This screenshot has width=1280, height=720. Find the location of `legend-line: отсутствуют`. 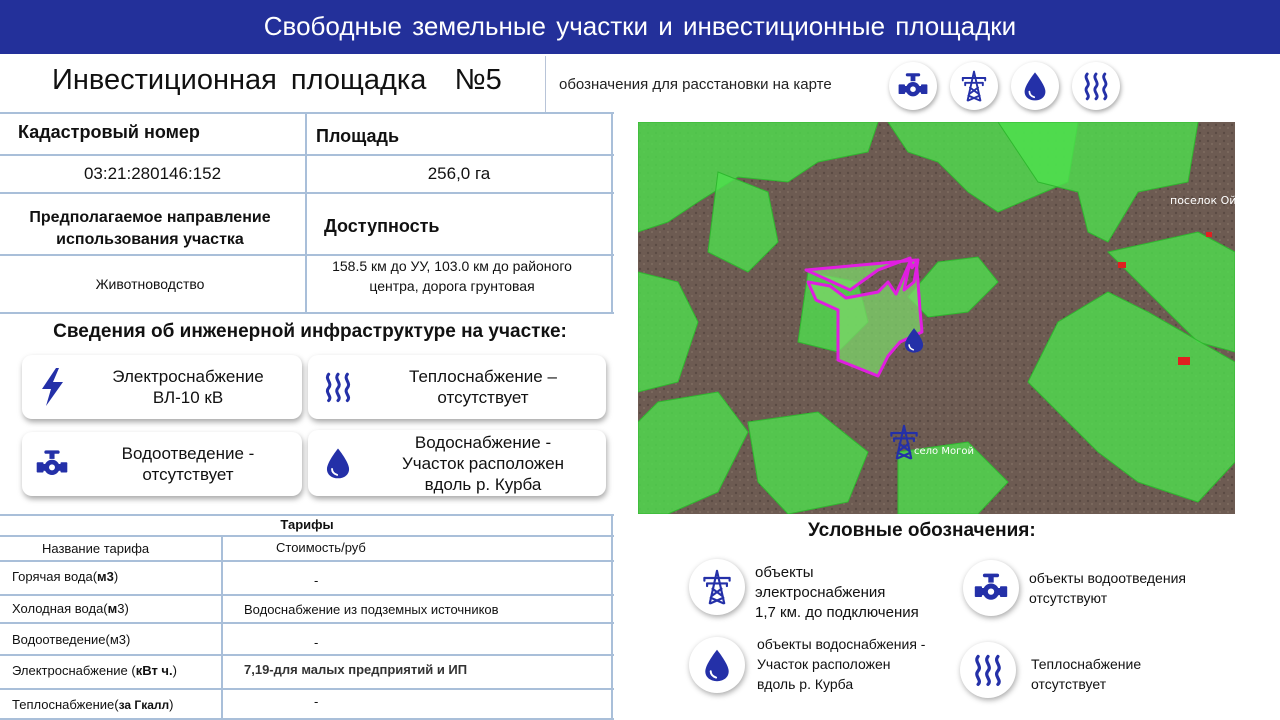

legend-line: отсутствуют is located at coordinates (1068, 598).